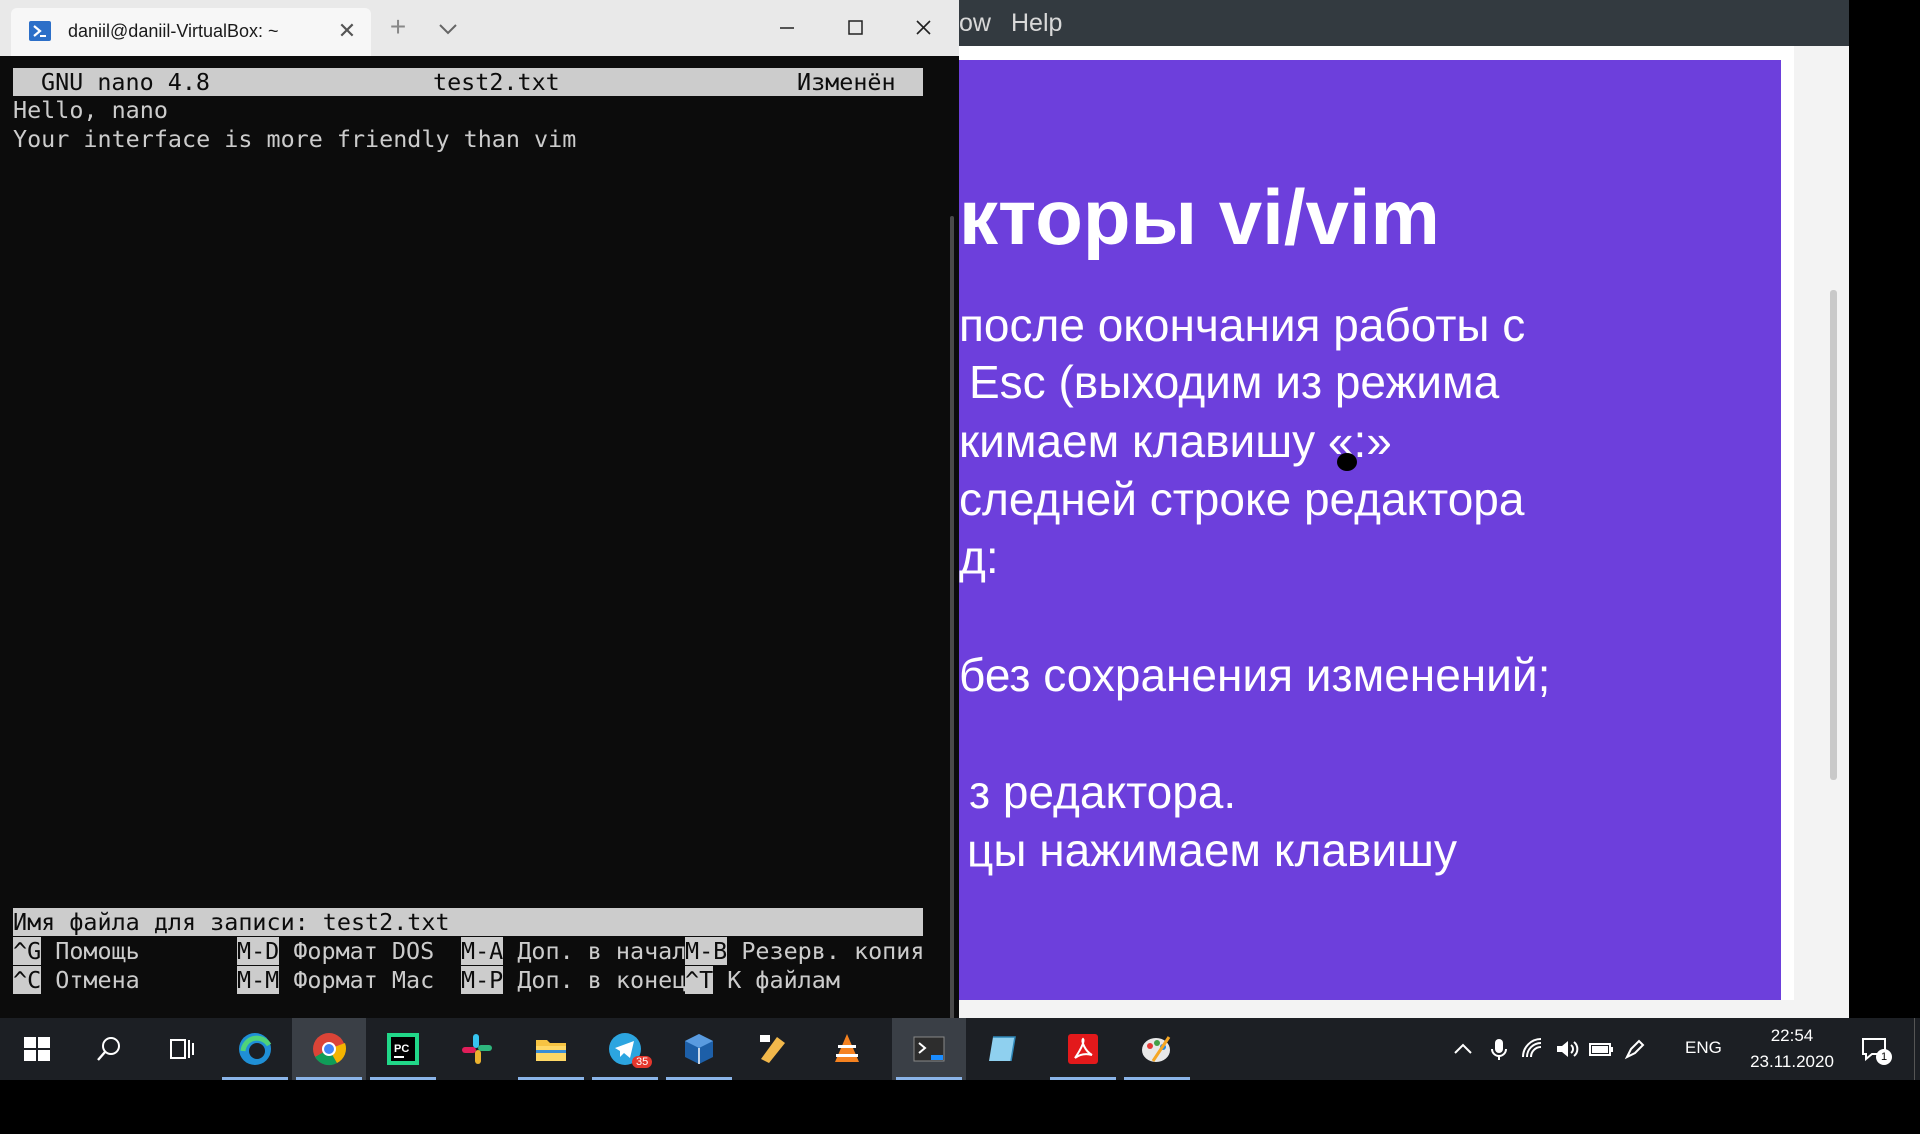 Image resolution: width=1920 pixels, height=1134 pixels. Describe the element at coordinates (173, 31) in the screenshot. I see `tab-title: daniil@daniil-VirtualBox: ~` at that location.